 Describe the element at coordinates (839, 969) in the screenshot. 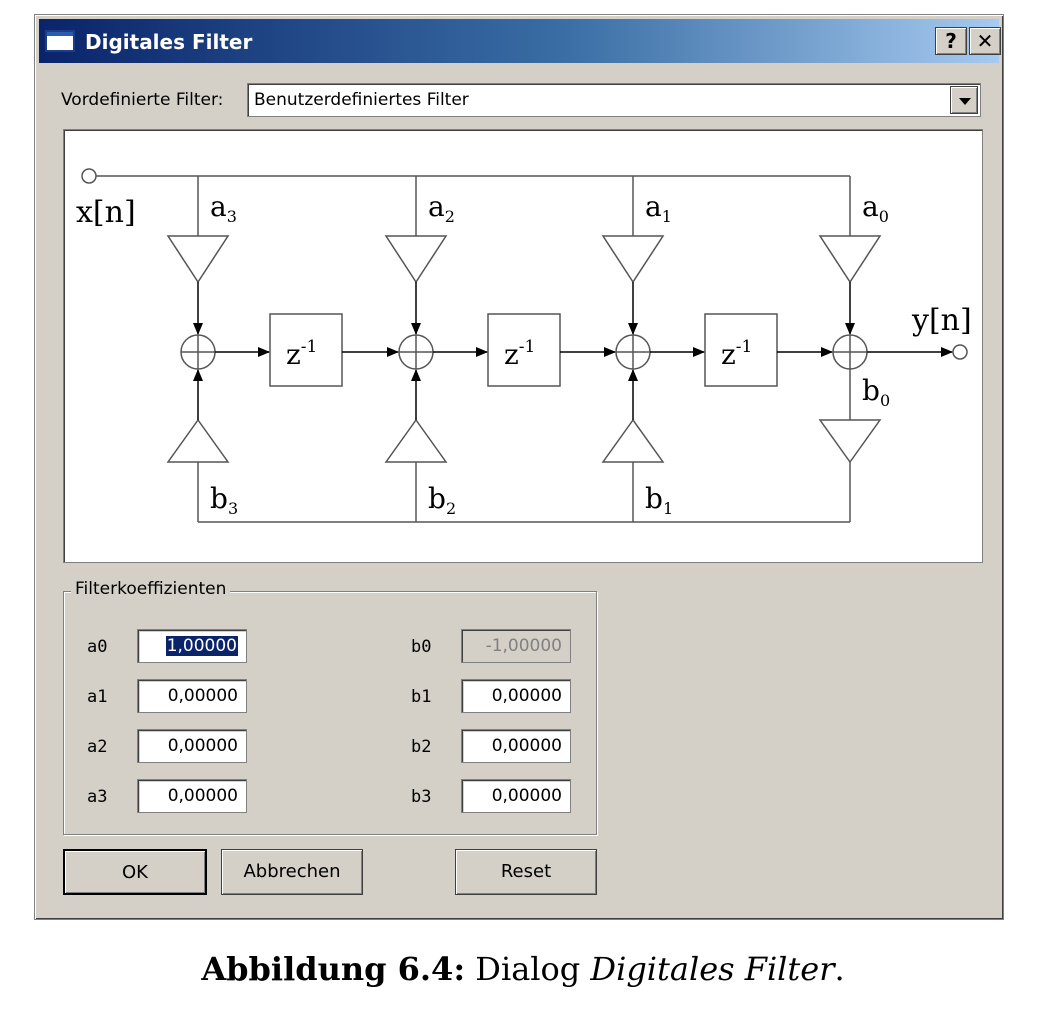

I see `caption-suffix: .` at that location.